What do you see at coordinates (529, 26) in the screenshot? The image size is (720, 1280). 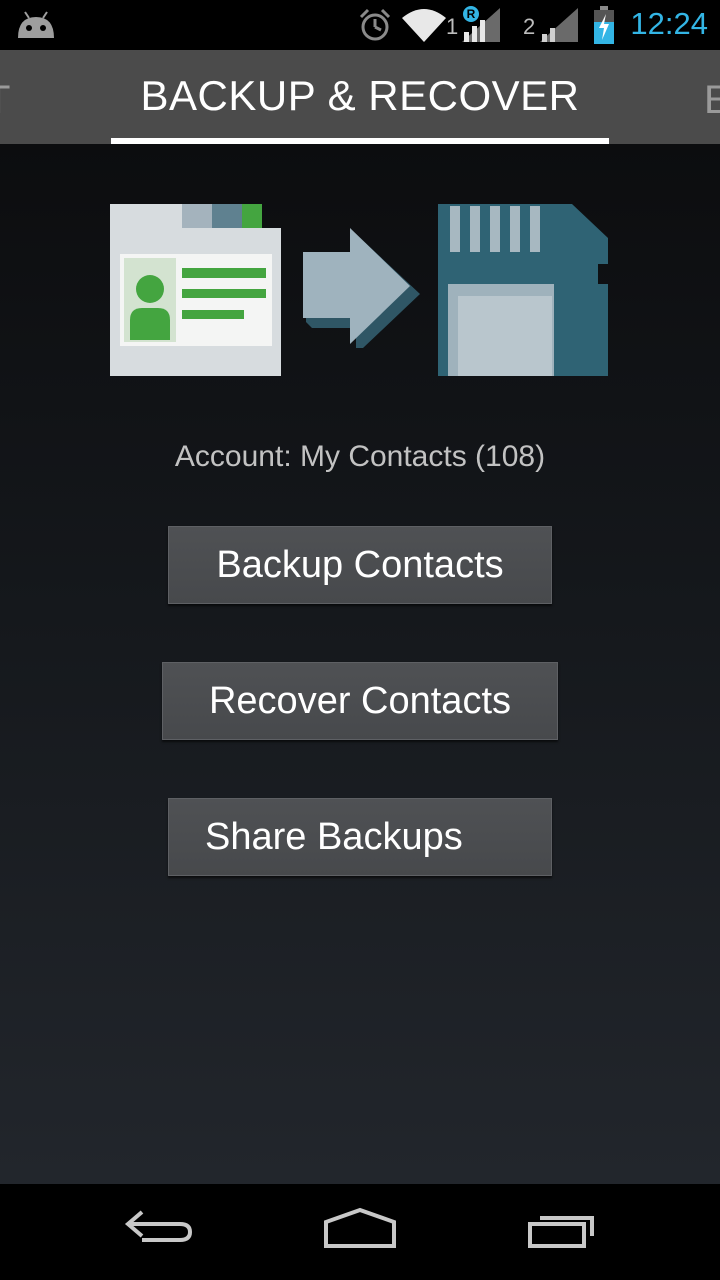 I see `sim2-label: 2` at bounding box center [529, 26].